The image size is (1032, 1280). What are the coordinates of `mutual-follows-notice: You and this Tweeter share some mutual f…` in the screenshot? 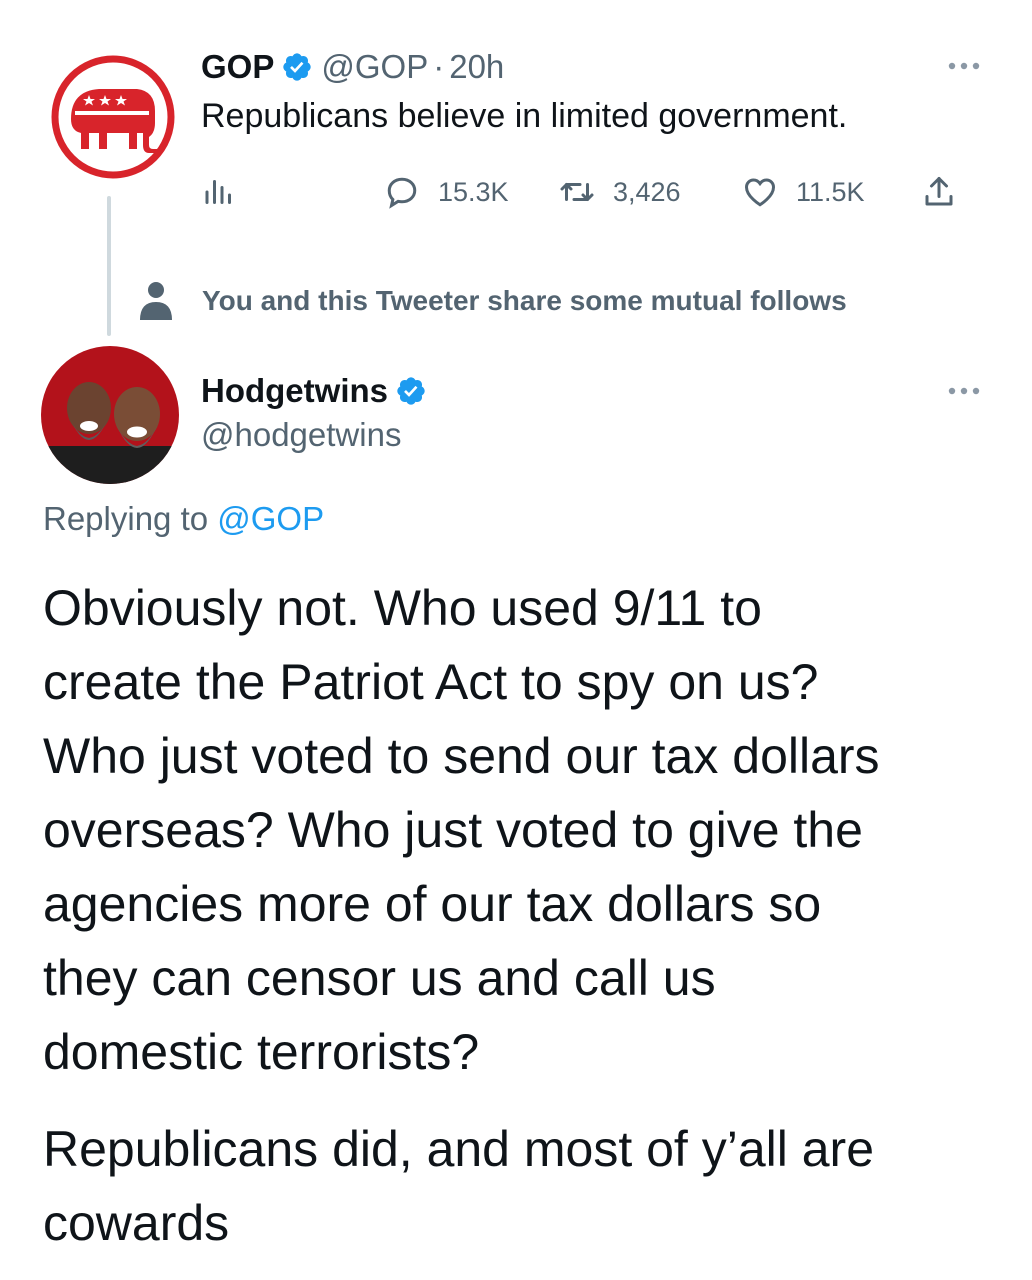 It's located at (492, 301).